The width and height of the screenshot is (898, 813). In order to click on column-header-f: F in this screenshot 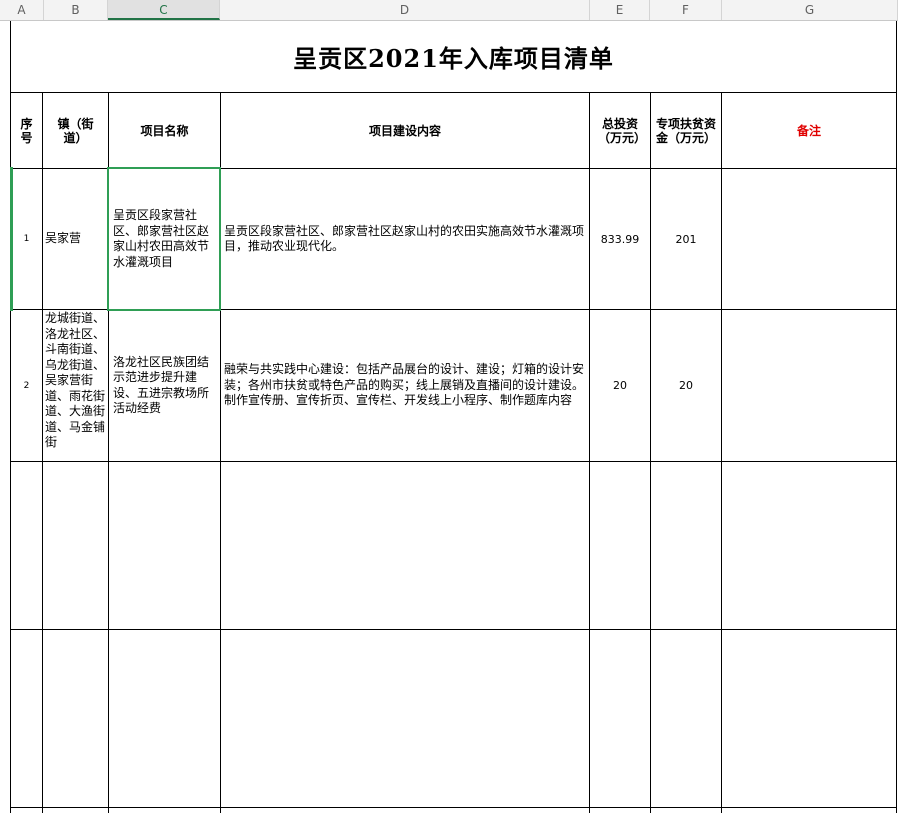, I will do `click(686, 10)`.